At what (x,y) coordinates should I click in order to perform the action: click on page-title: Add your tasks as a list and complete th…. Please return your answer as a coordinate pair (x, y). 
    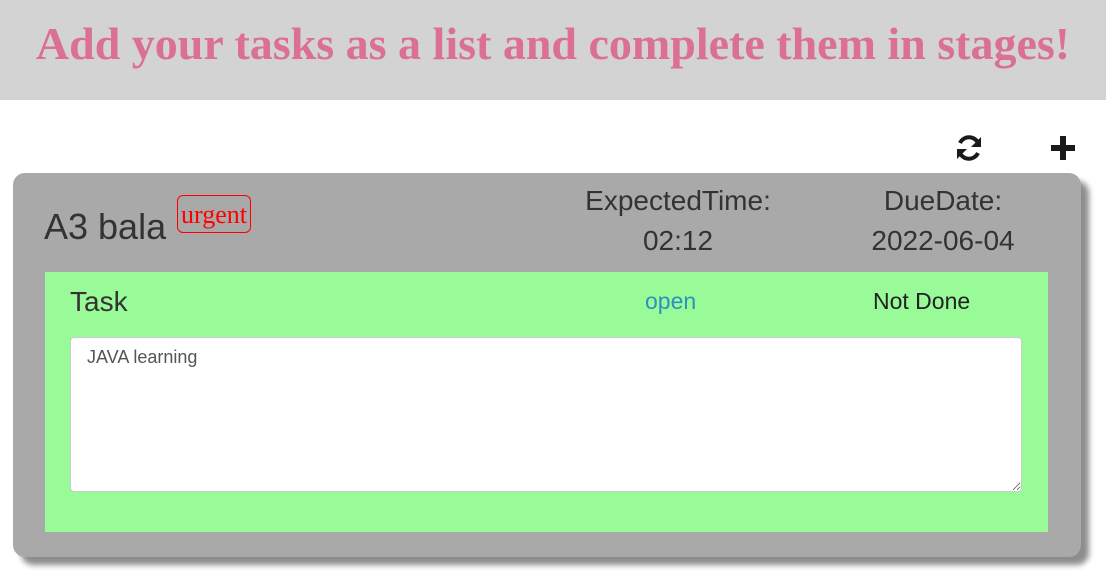
    Looking at the image, I should click on (553, 43).